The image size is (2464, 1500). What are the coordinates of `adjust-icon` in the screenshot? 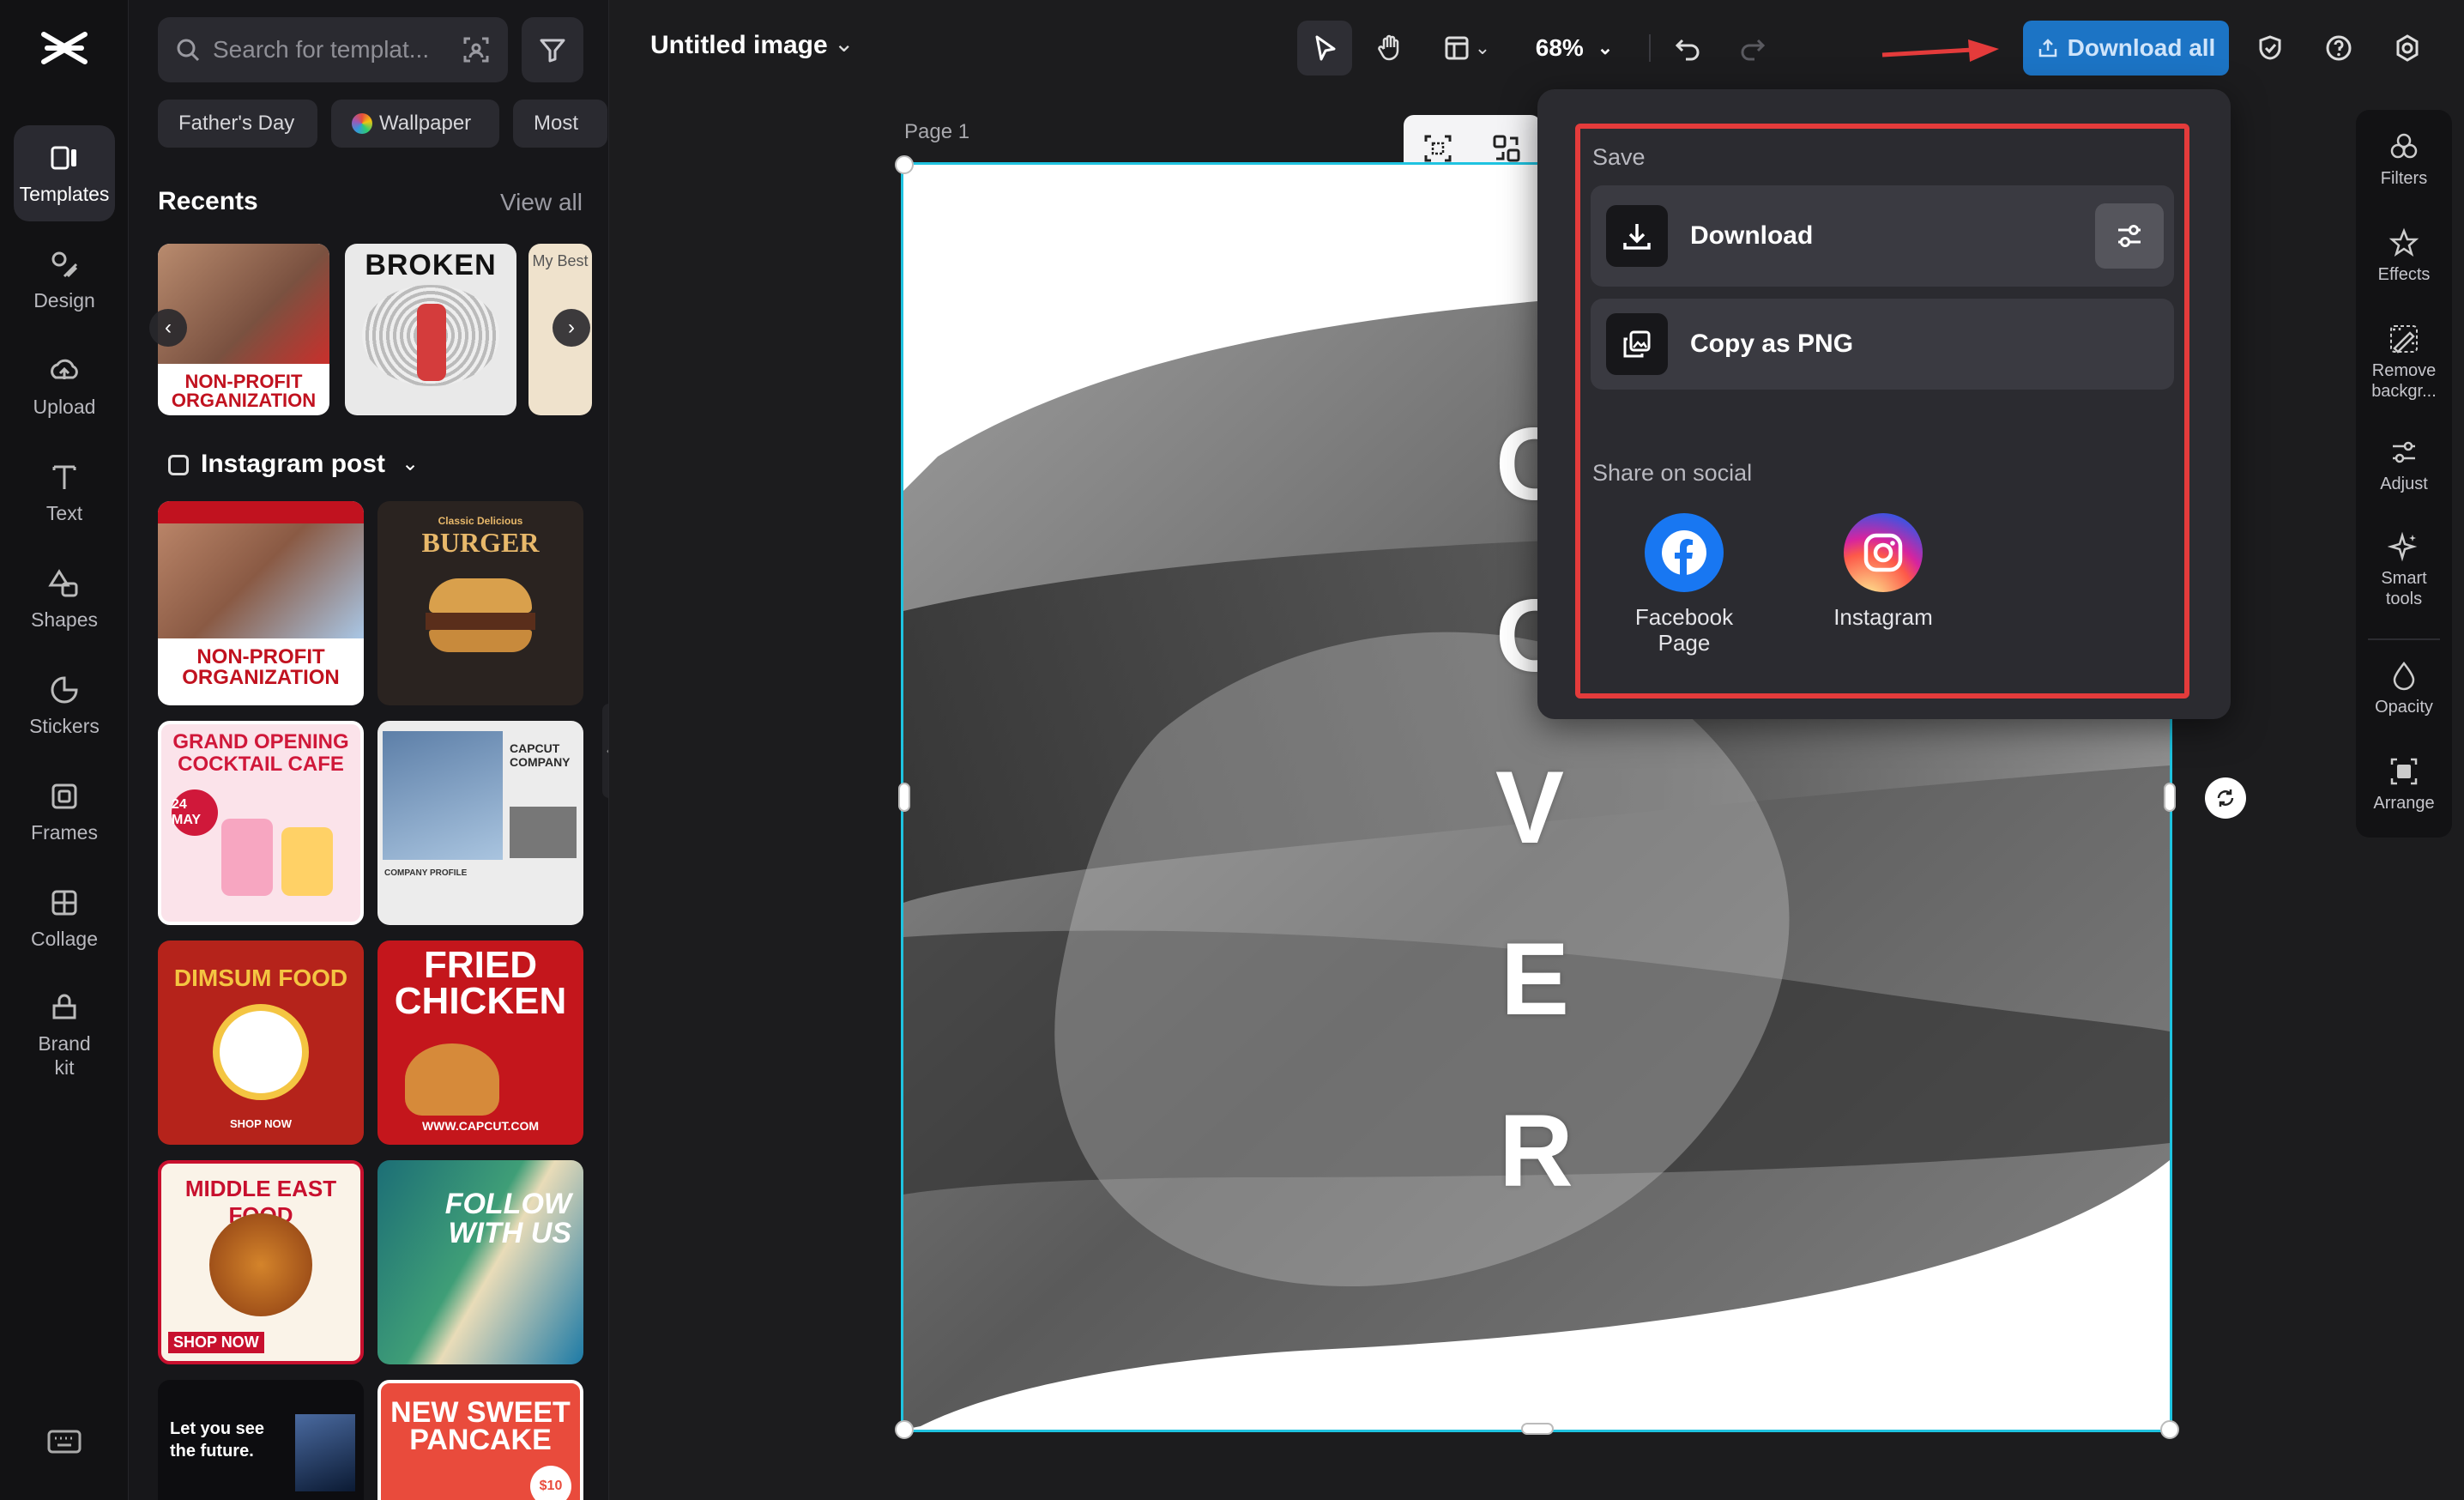 It's located at (2404, 452).